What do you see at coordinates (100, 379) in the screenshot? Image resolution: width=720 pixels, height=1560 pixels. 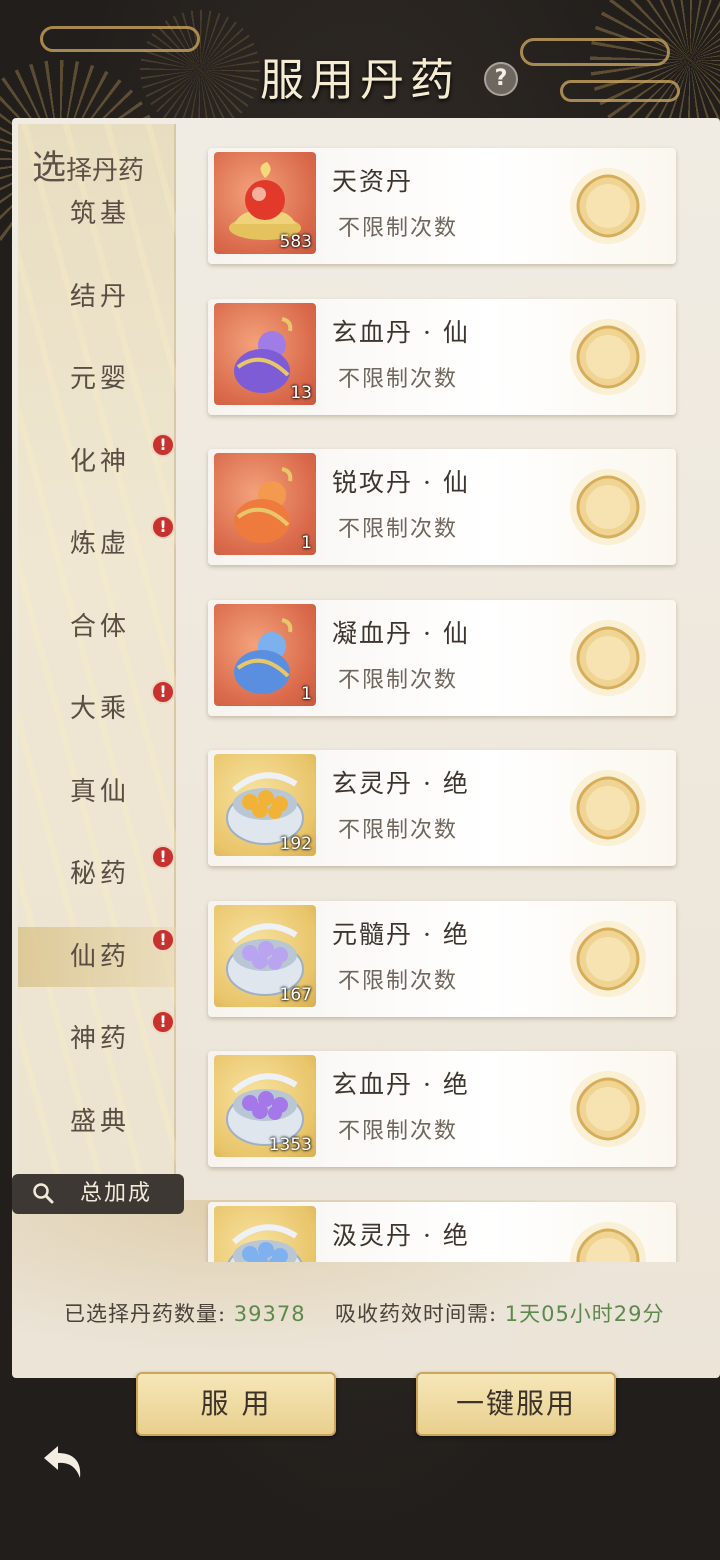 I see `sidebar-item-label: 元婴` at bounding box center [100, 379].